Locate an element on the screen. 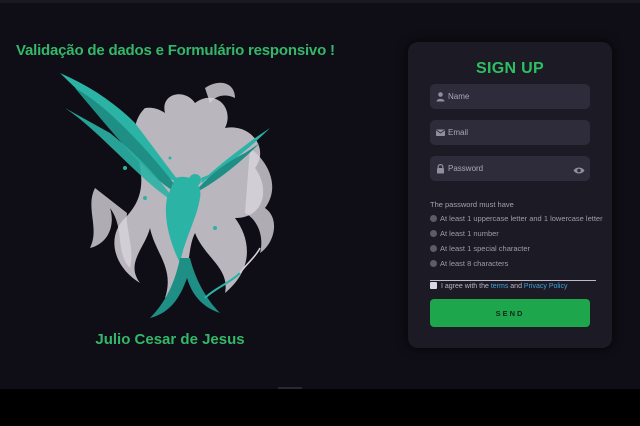 Image resolution: width=640 pixels, height=426 pixels. name-field is located at coordinates (510, 96).